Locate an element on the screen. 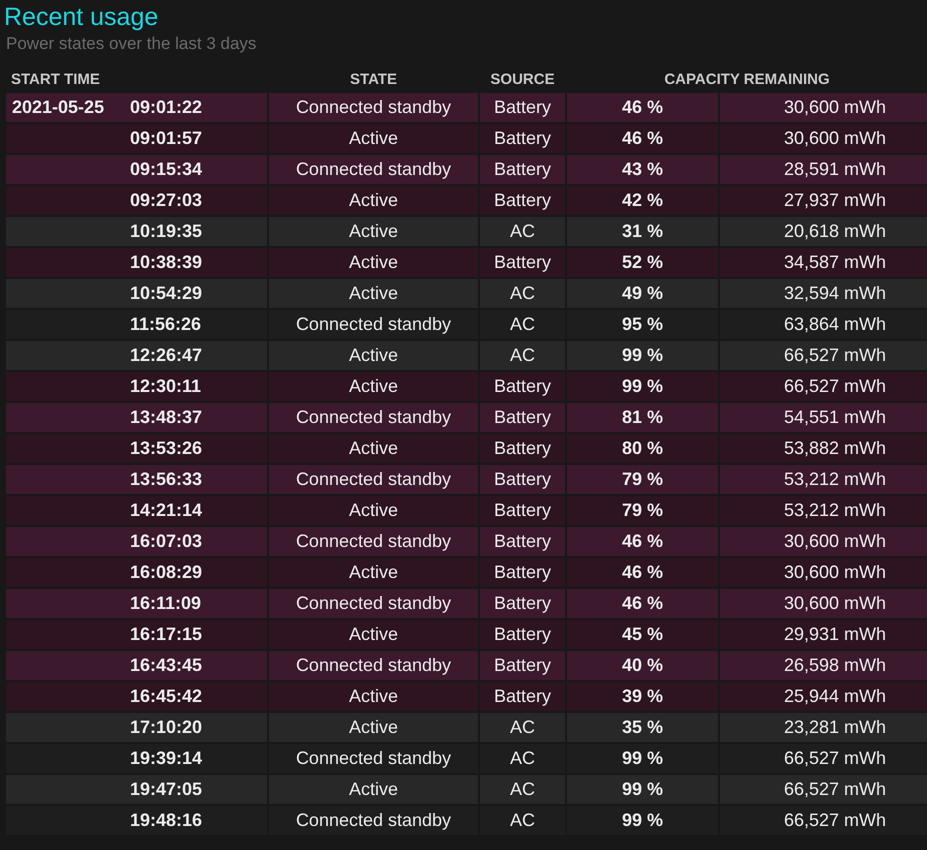 This screenshot has height=850, width=927. column-header: START TIME is located at coordinates (55, 80).